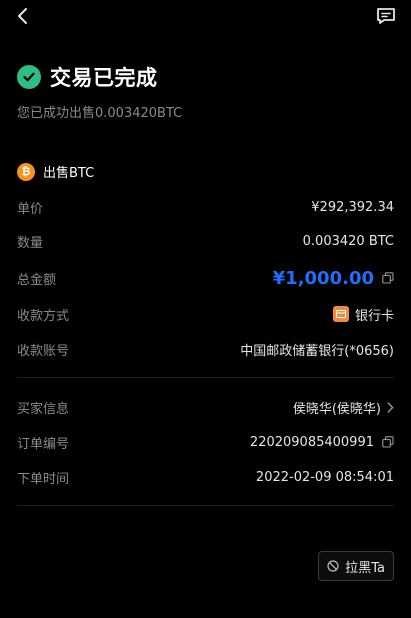  I want to click on total-value-group: ¥1,000.00, so click(333, 278).